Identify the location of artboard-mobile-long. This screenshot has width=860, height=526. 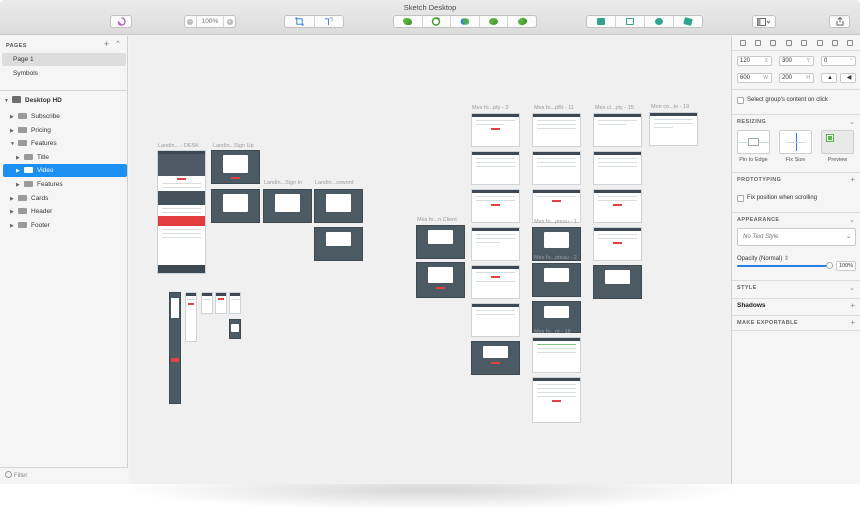
(175, 348).